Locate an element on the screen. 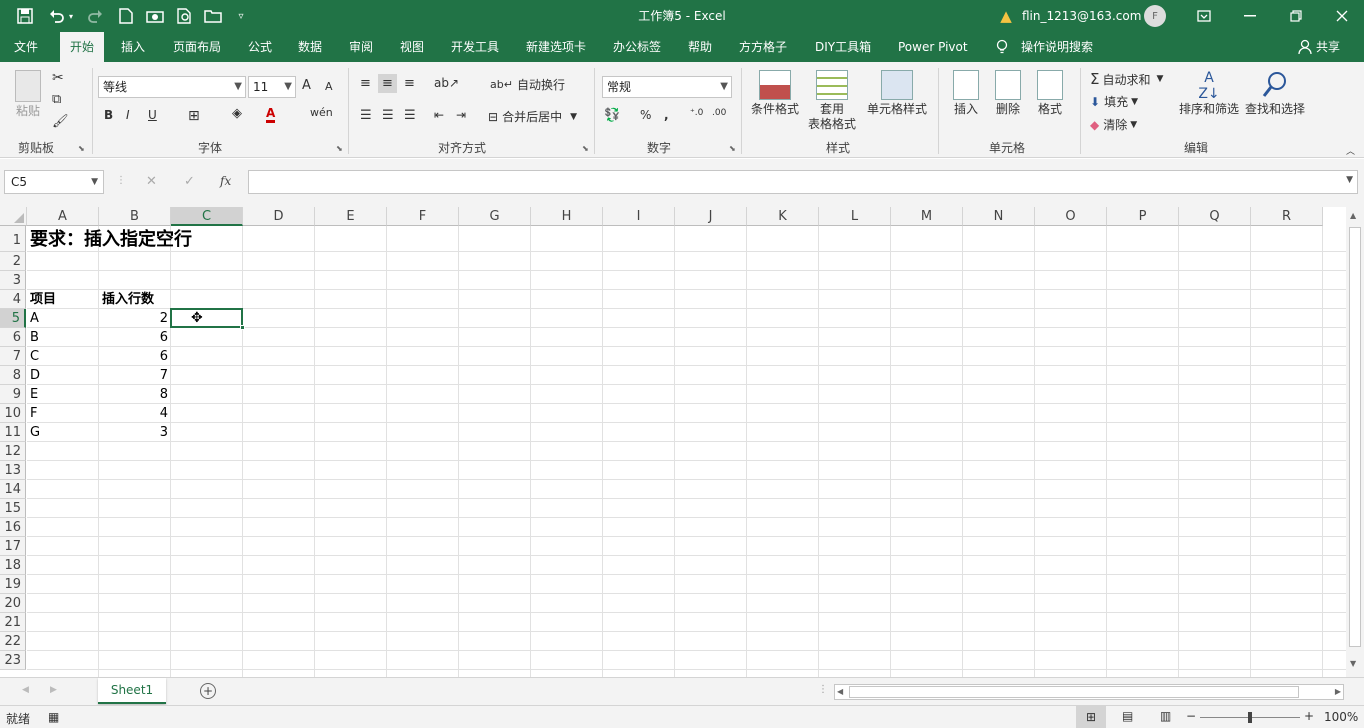  decrease-decimal-icon: .00 is located at coordinates (719, 113).